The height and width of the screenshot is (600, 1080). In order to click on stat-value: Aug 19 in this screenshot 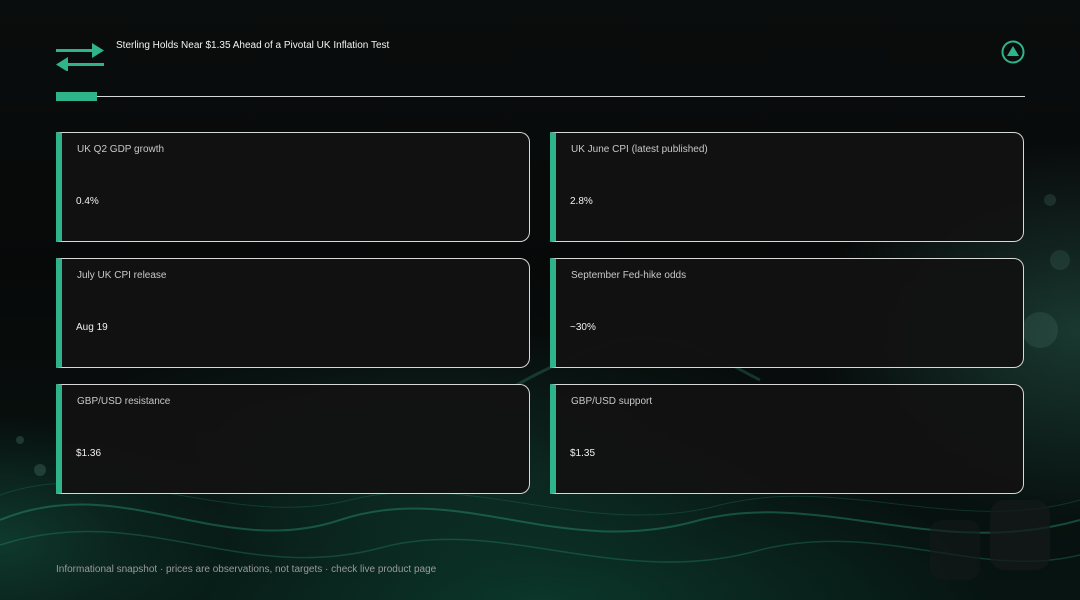, I will do `click(92, 327)`.